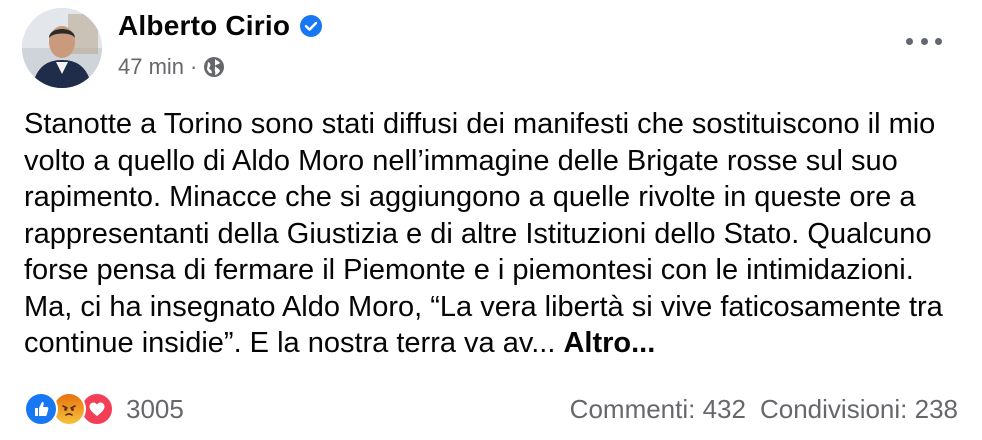 Image resolution: width=982 pixels, height=440 pixels. I want to click on author-header: Alberto Cirio, so click(220, 26).